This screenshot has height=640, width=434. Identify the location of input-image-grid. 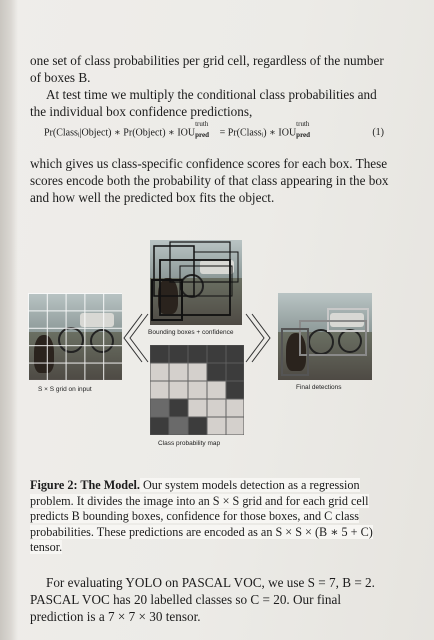
(75, 336).